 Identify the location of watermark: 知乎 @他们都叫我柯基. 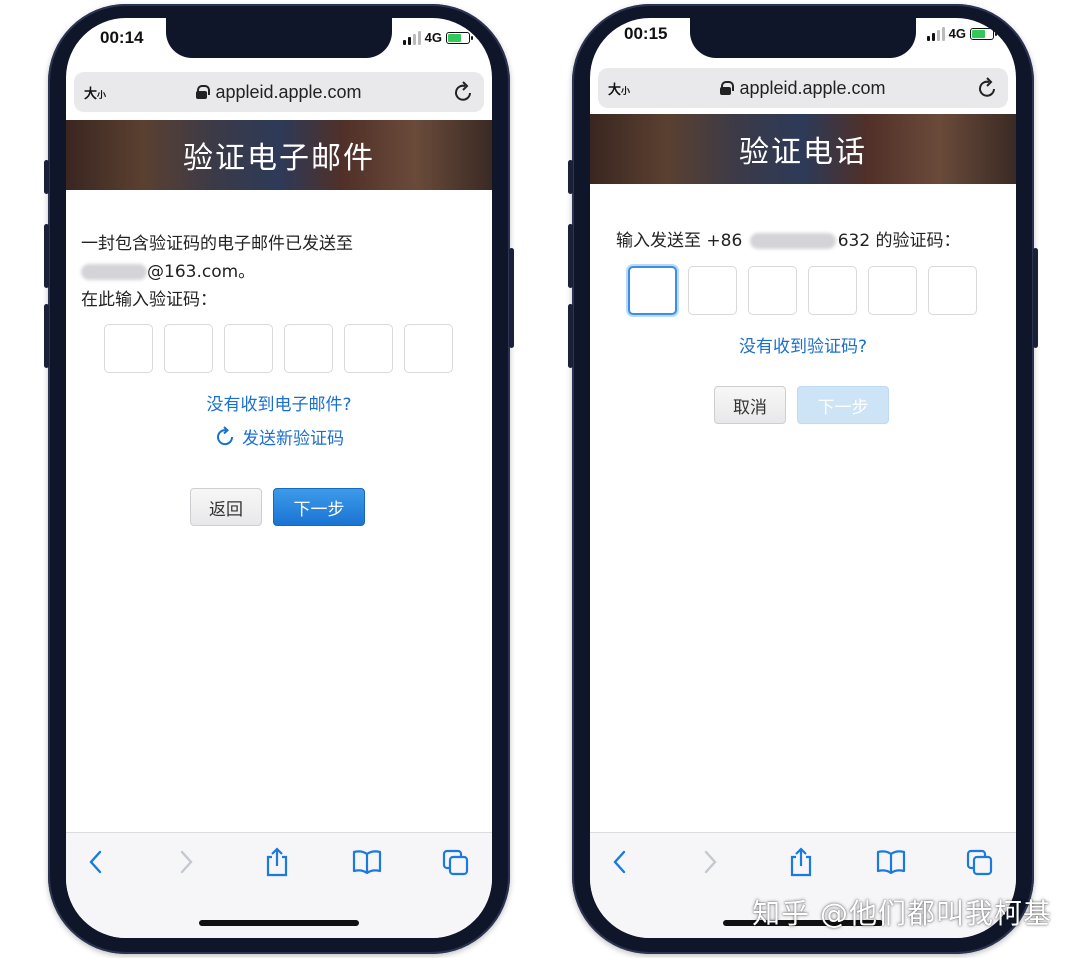
(902, 913).